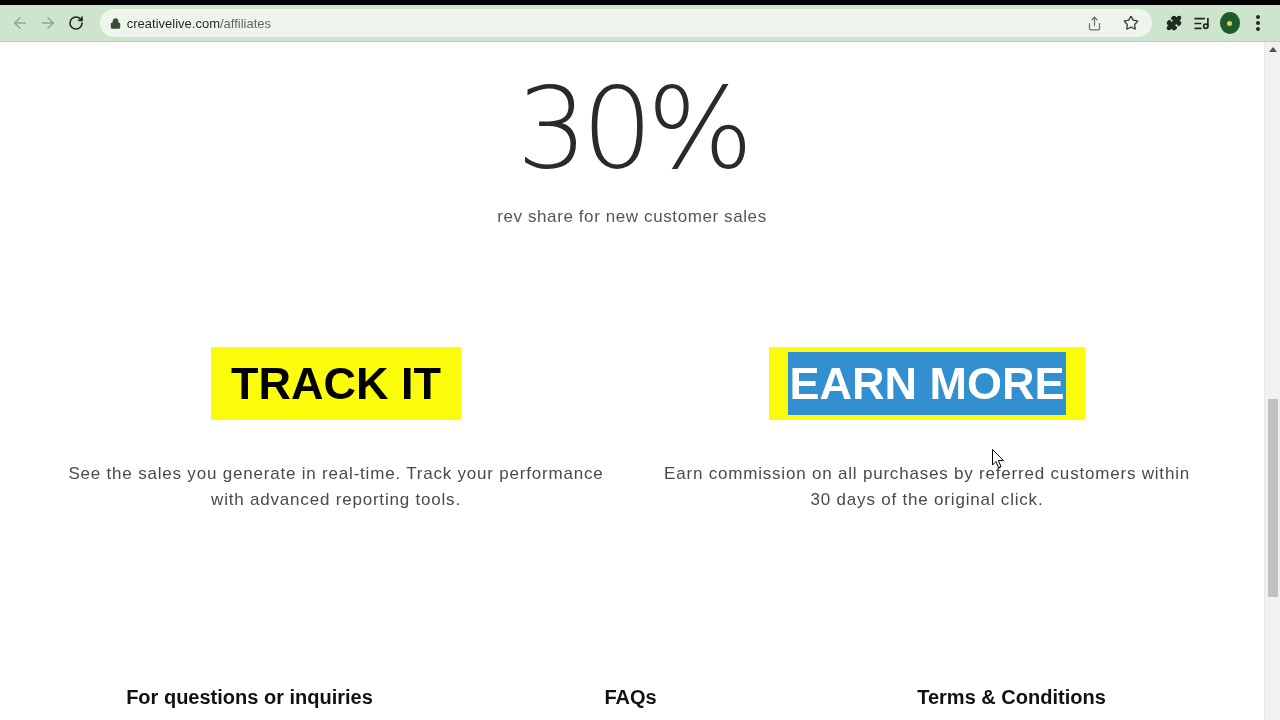 This screenshot has width=1280, height=720. I want to click on mouse-pointer-icon, so click(998, 459).